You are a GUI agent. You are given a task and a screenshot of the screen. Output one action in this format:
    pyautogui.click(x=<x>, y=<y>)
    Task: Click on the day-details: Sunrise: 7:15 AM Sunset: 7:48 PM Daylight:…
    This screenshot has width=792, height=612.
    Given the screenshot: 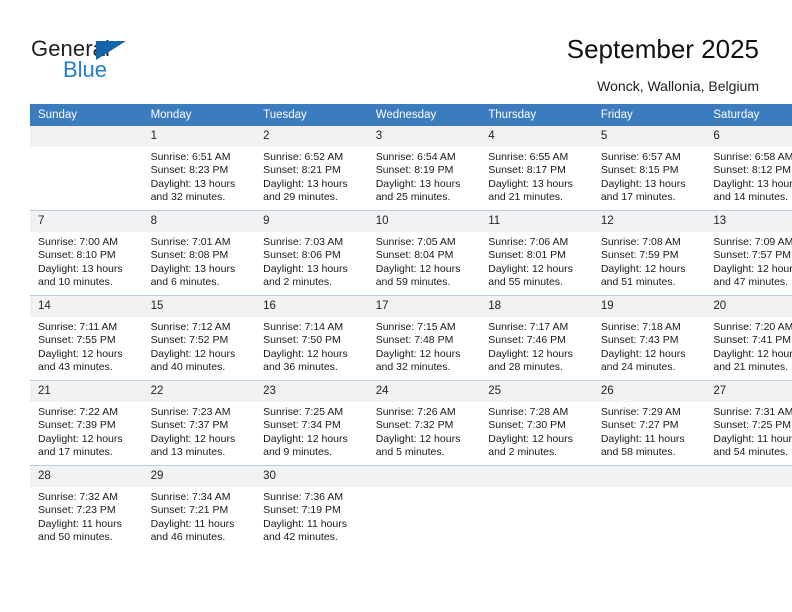 What is the action you would take?
    pyautogui.click(x=424, y=346)
    